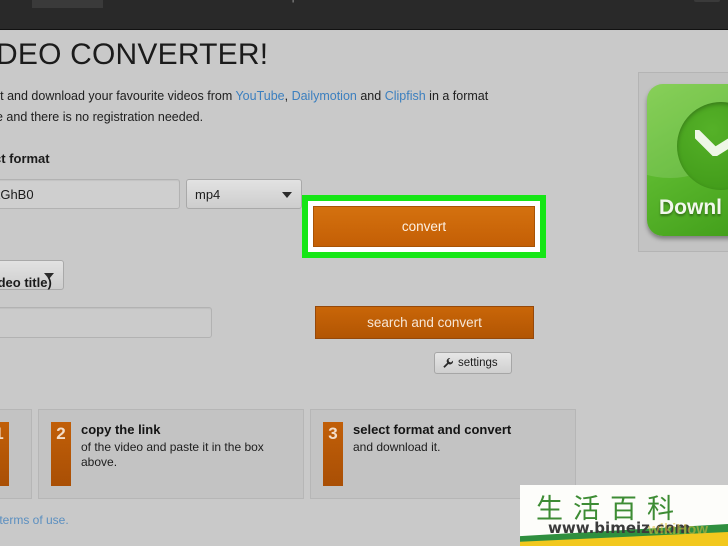  What do you see at coordinates (370, 96) in the screenshot?
I see `intro-sep-2: and` at bounding box center [370, 96].